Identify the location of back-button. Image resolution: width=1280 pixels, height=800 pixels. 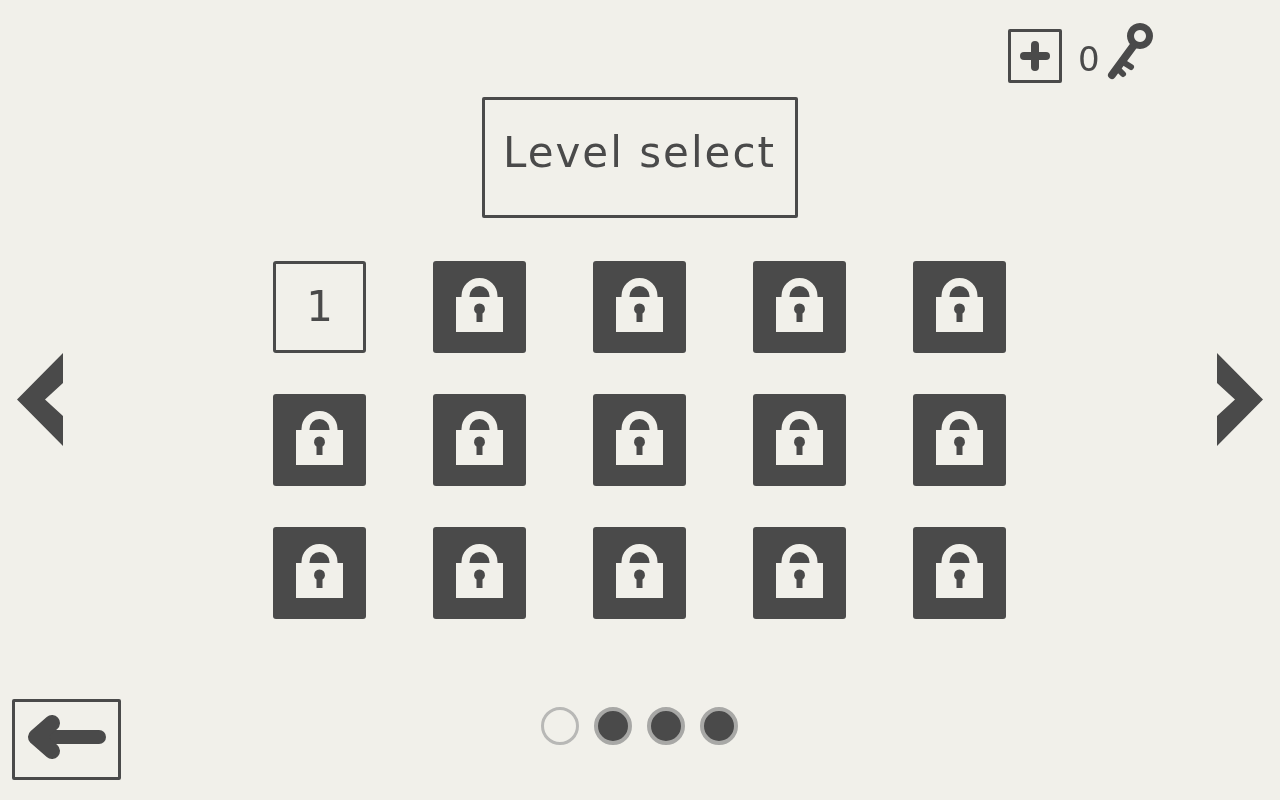
(66, 739).